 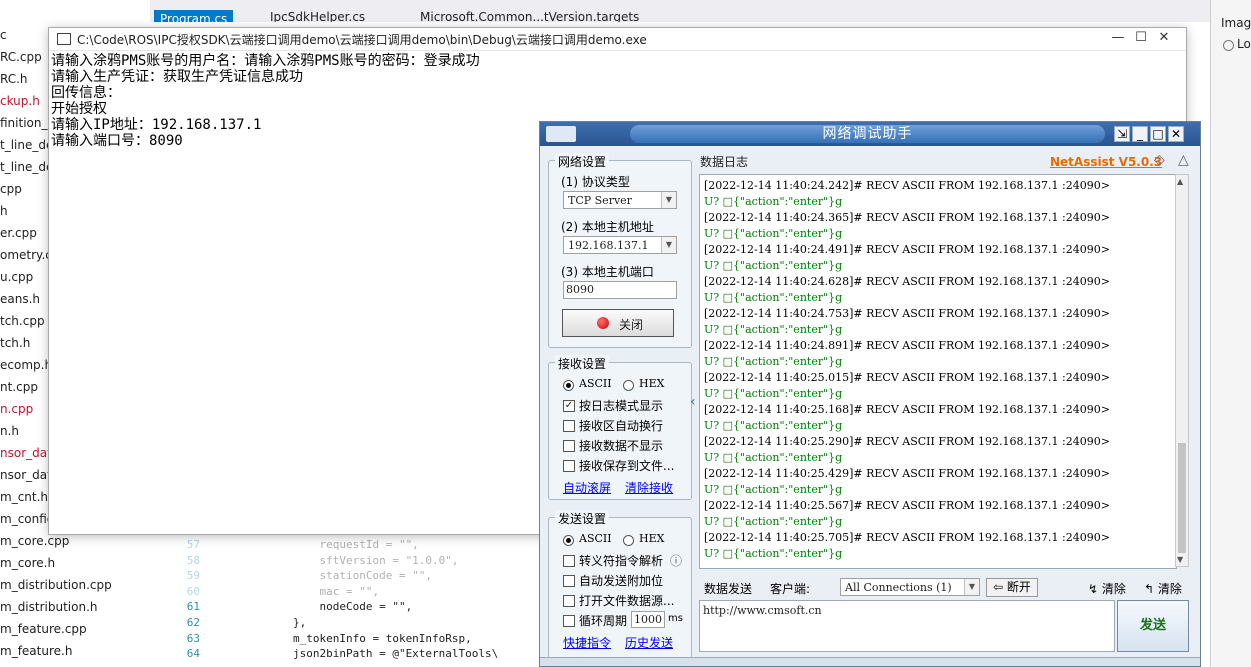 What do you see at coordinates (11, 189) in the screenshot?
I see `file-list-item: cpp` at bounding box center [11, 189].